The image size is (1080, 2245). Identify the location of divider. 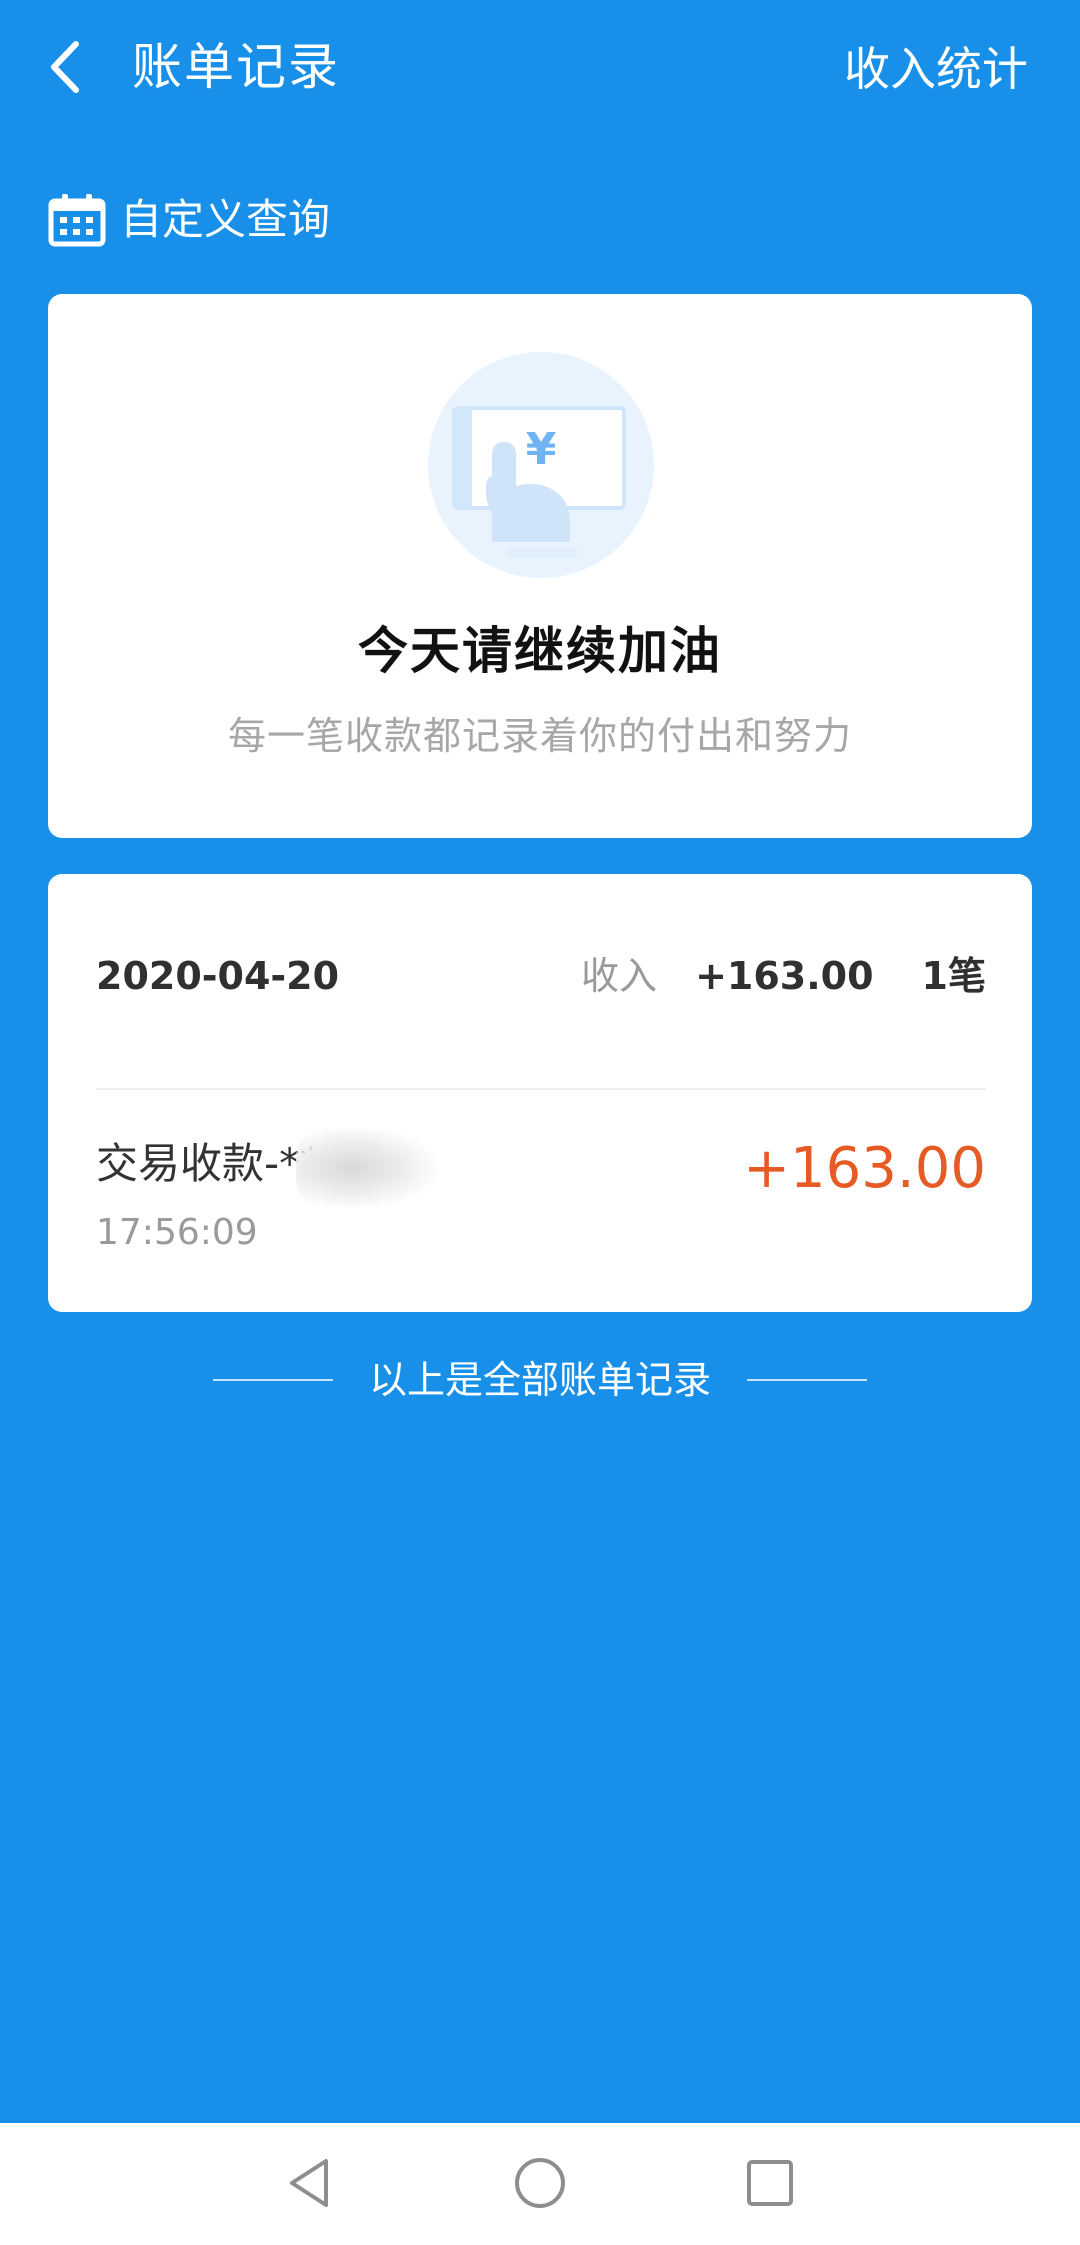
(541, 1089).